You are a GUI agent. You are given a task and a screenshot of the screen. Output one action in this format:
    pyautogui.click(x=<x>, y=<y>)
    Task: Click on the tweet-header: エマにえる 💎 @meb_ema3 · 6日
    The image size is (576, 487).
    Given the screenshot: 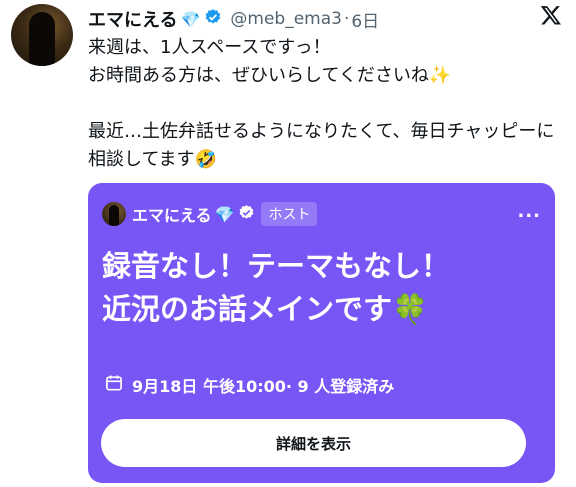 What is the action you would take?
    pyautogui.click(x=327, y=19)
    